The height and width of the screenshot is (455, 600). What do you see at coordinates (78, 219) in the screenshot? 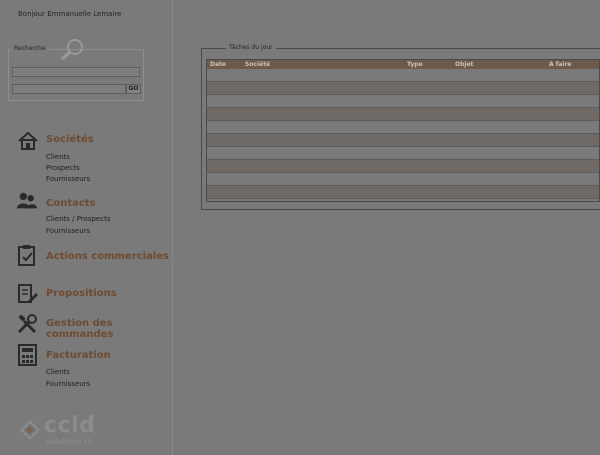
I see `nav-contacts-clients-prospects: Clients / Prospects` at bounding box center [78, 219].